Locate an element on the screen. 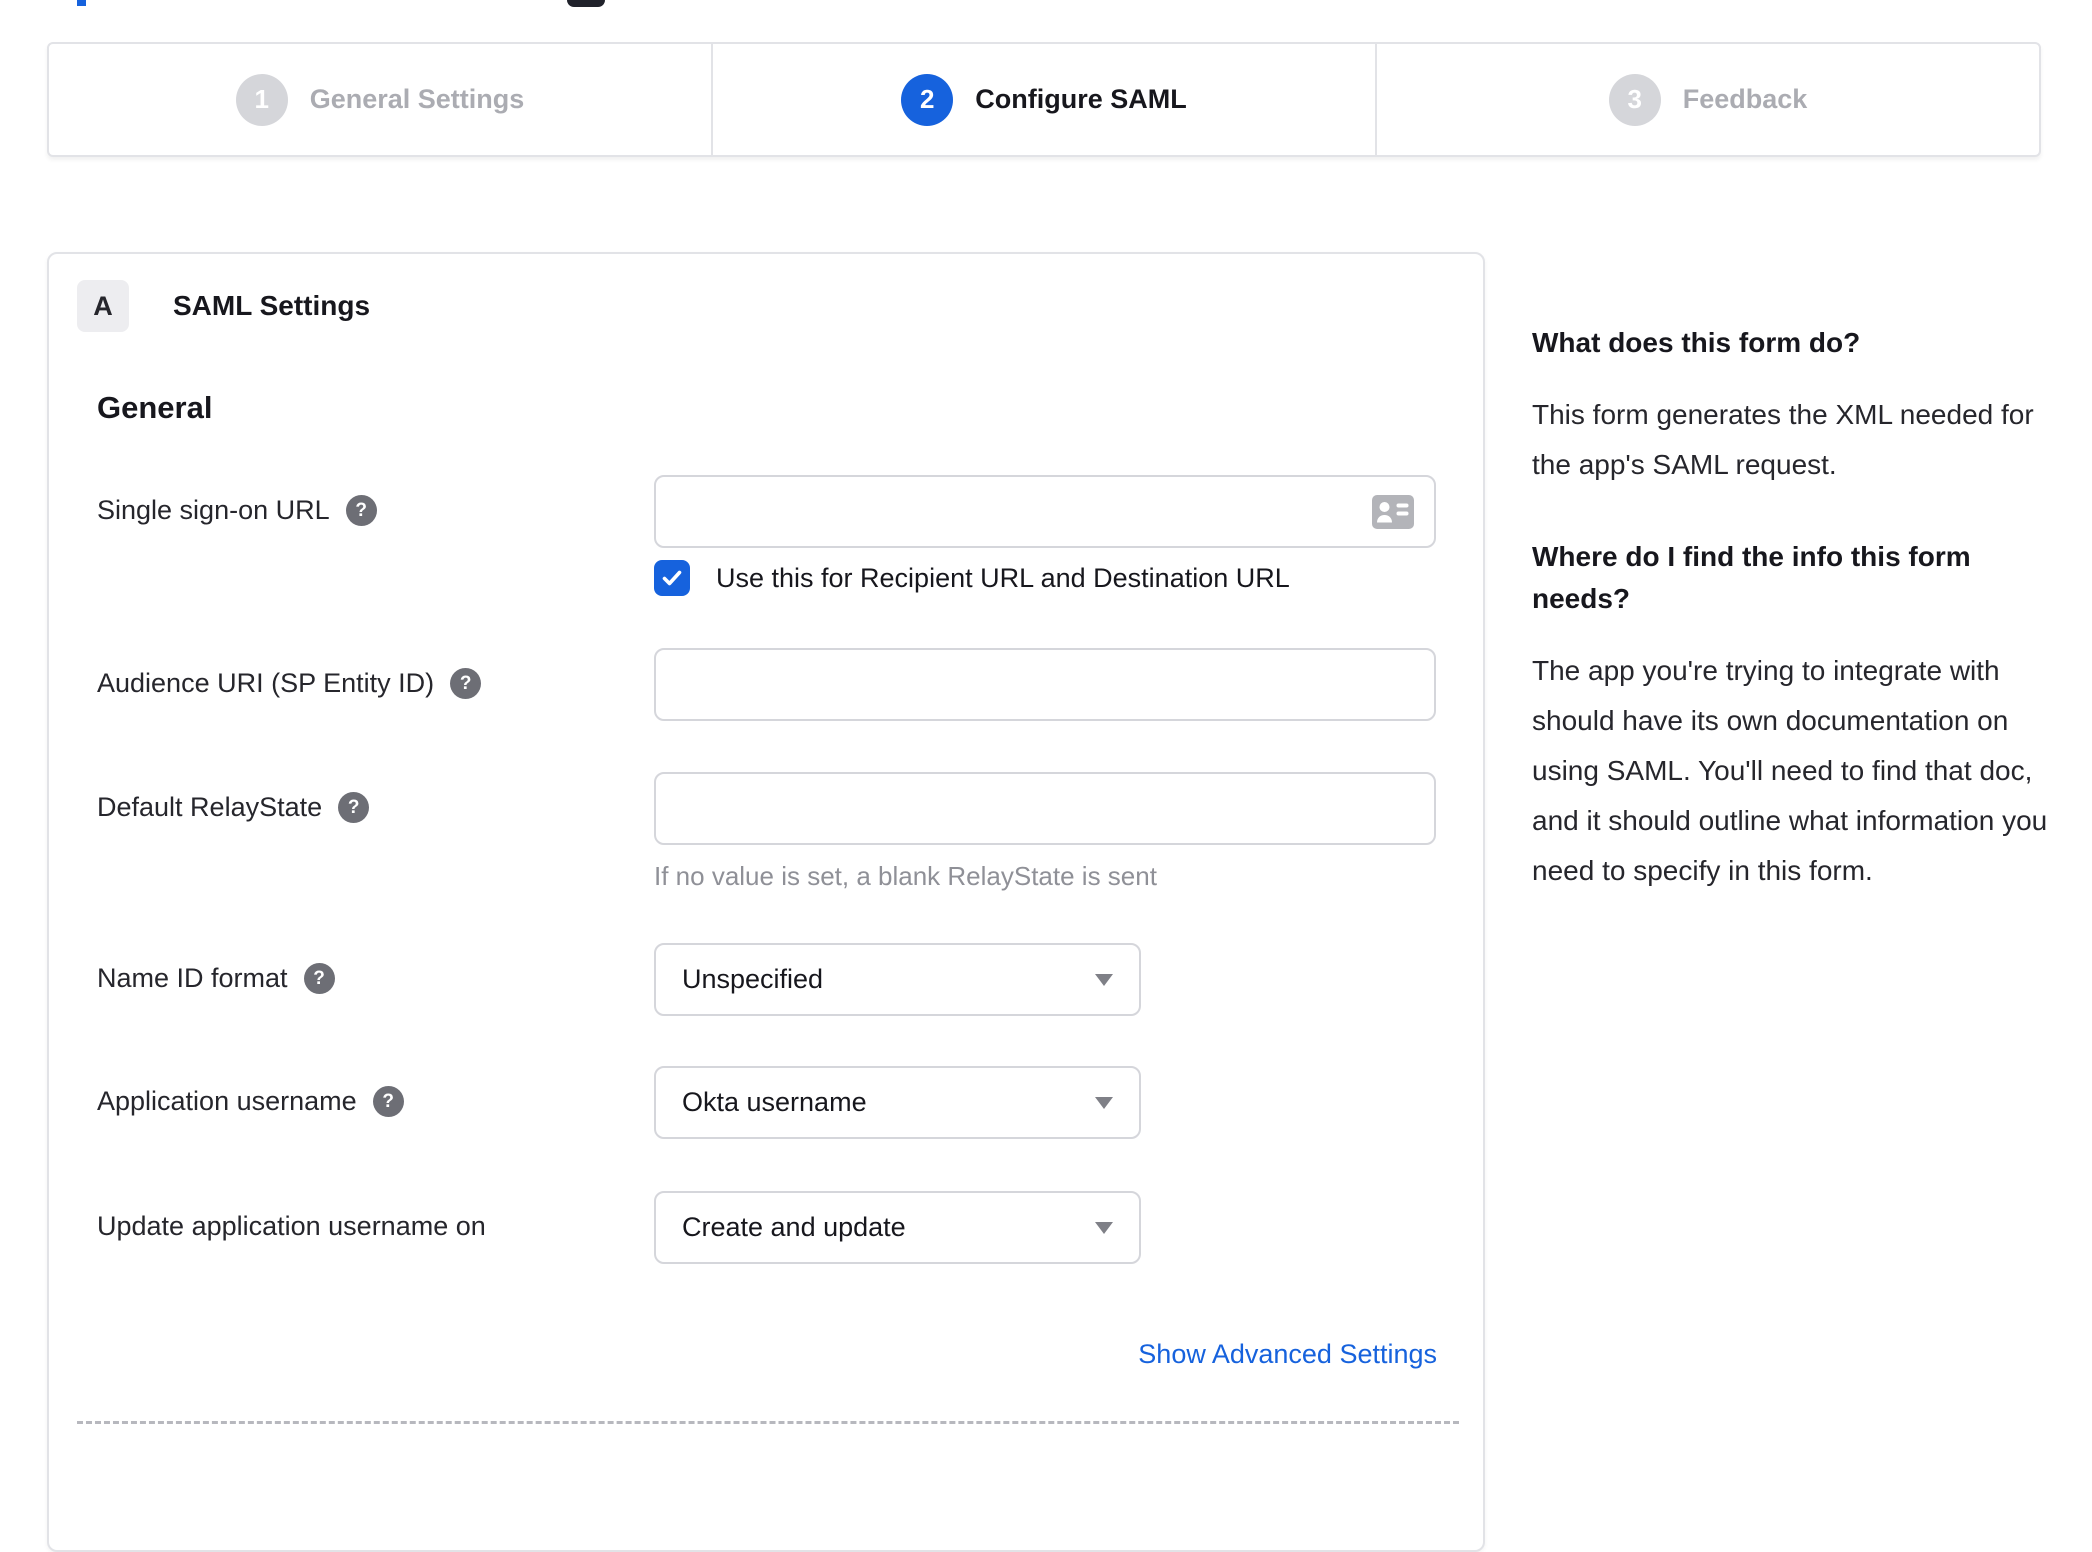 The width and height of the screenshot is (2092, 1552). step-1-number-badge: 1 is located at coordinates (261, 99).